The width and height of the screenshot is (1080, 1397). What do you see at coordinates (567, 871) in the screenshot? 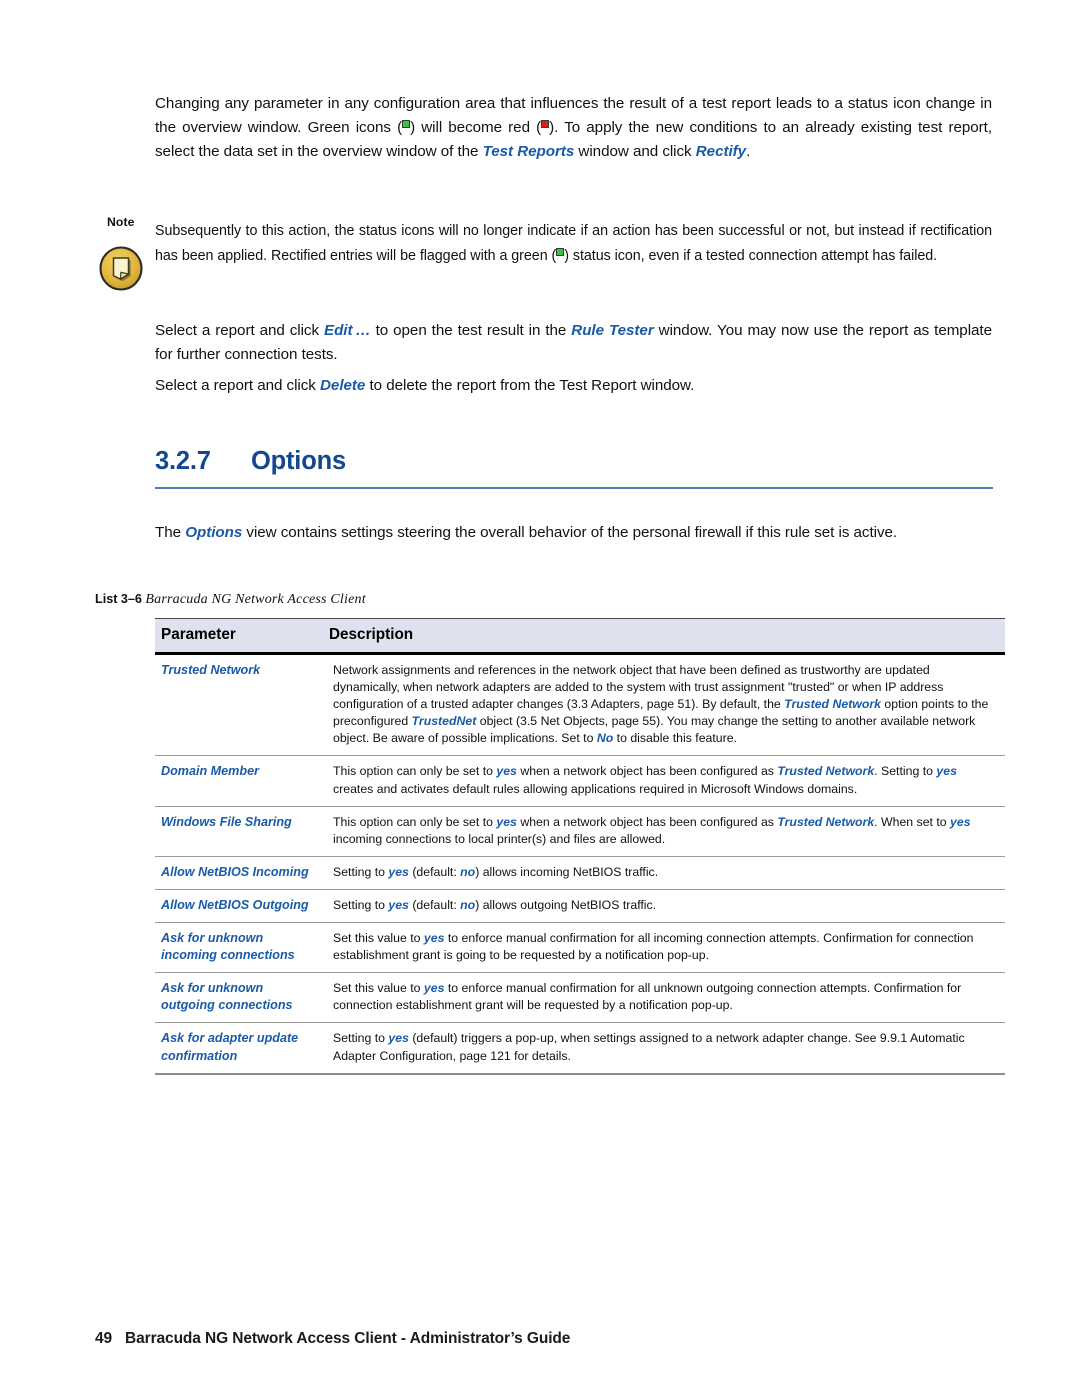
I see `description-text: ) allows incoming NetBIOS traffic.` at bounding box center [567, 871].